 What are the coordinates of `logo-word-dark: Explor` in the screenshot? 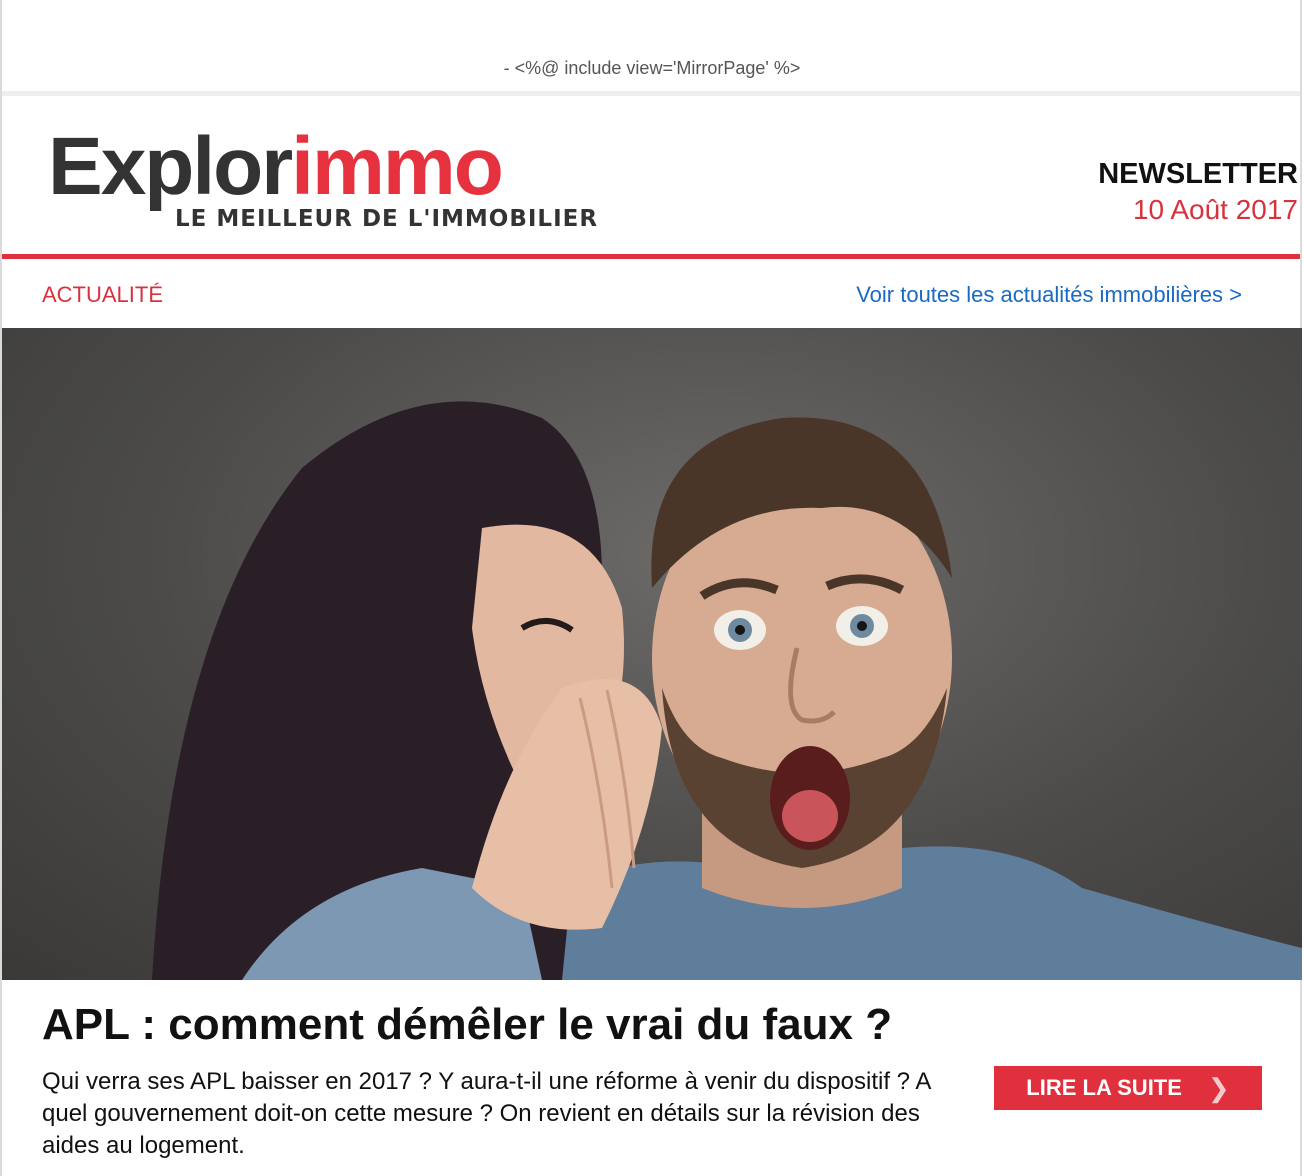 It's located at (170, 166).